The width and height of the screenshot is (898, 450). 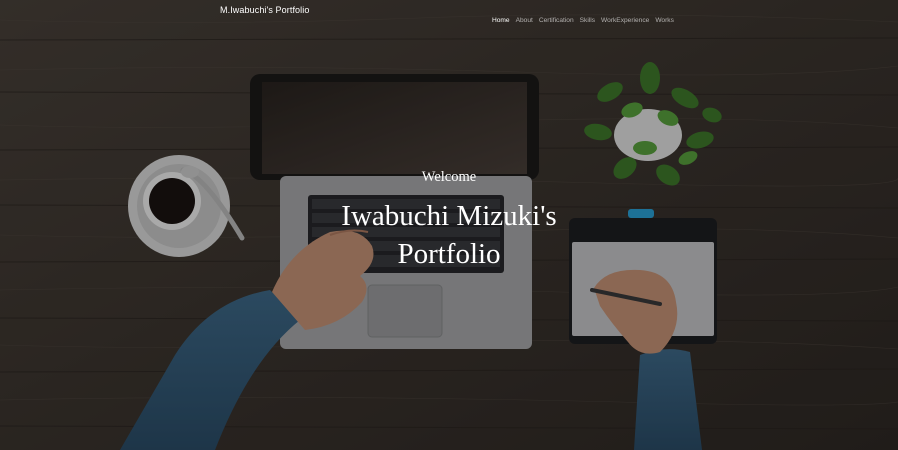 What do you see at coordinates (264, 10) in the screenshot?
I see `brand-link: M.Iwabuchi's Portfolio` at bounding box center [264, 10].